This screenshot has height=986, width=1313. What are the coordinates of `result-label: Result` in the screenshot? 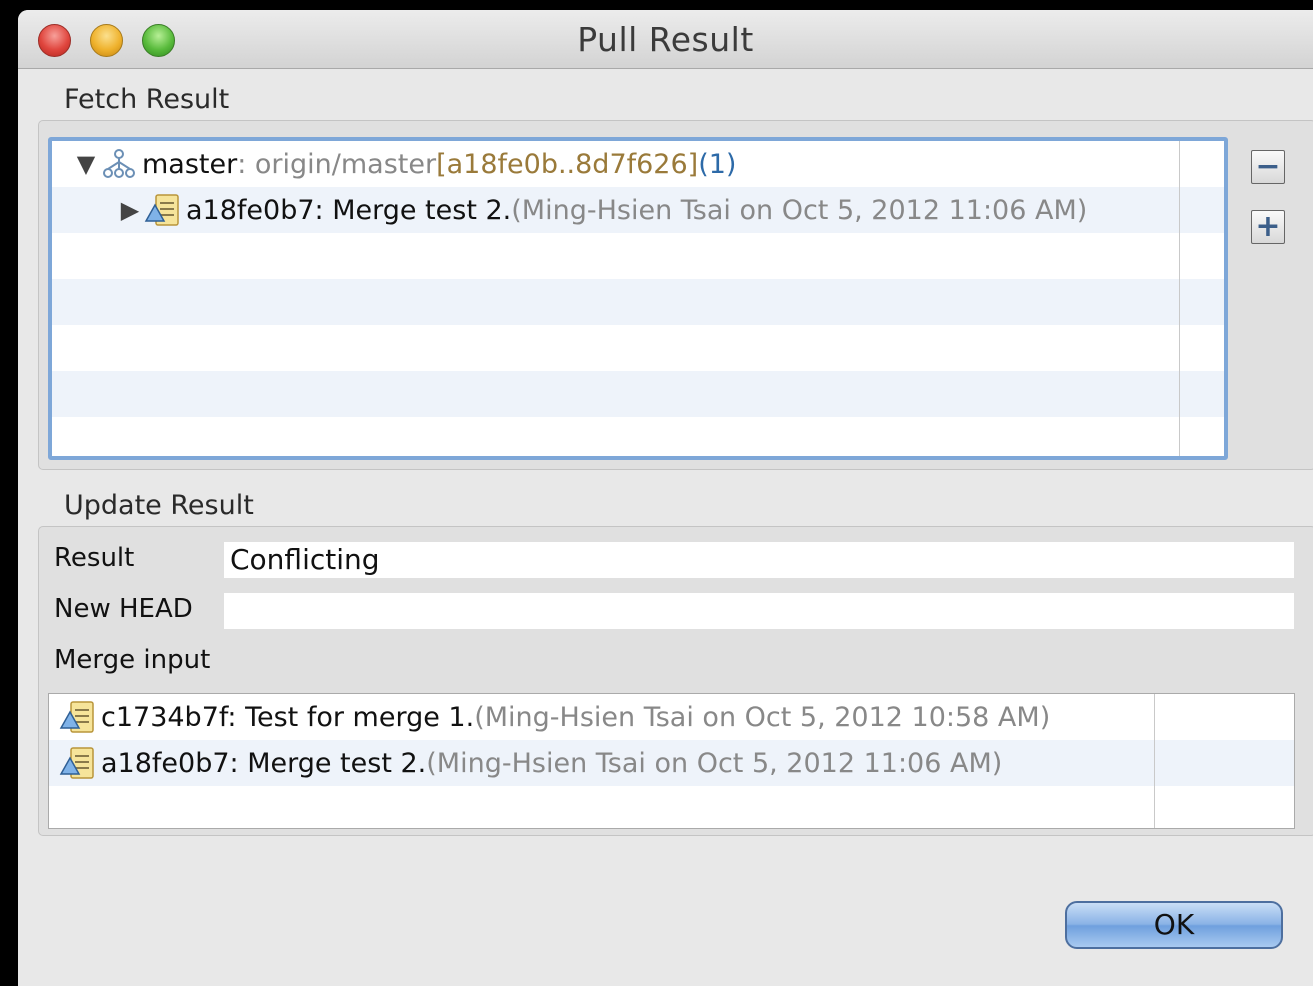 It's located at (94, 558).